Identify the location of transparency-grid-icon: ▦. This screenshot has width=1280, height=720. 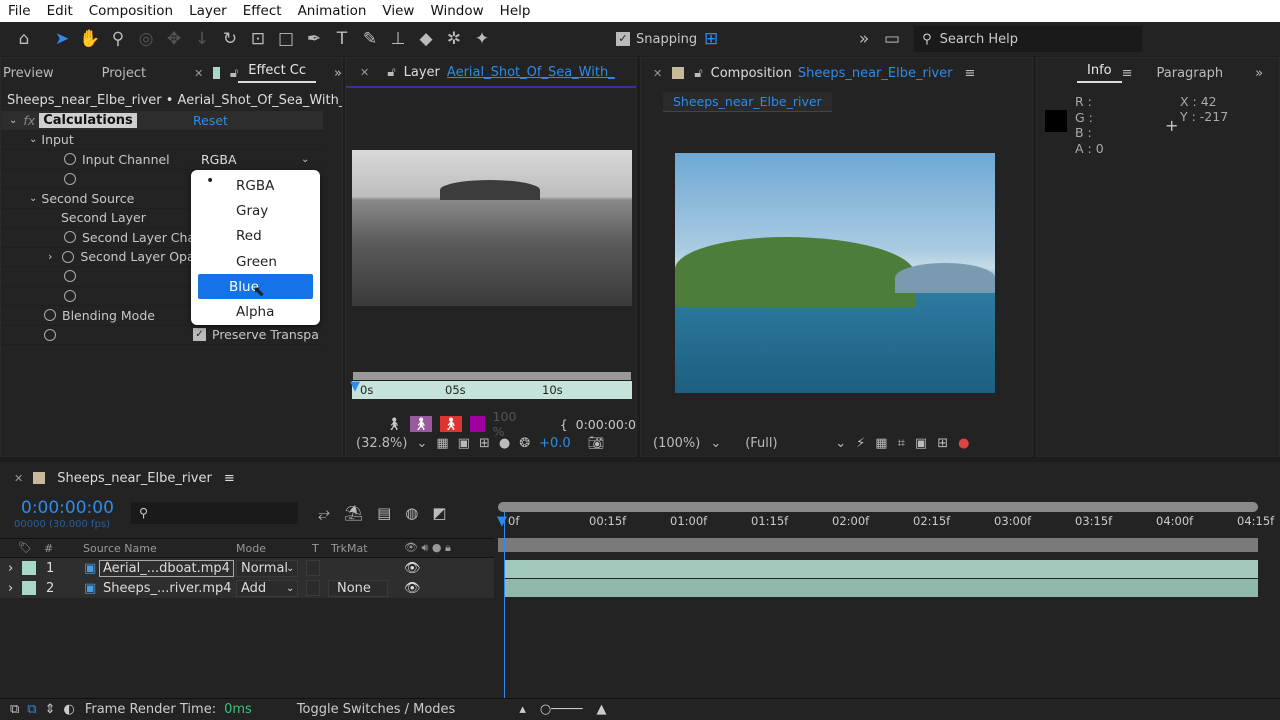
(442, 443).